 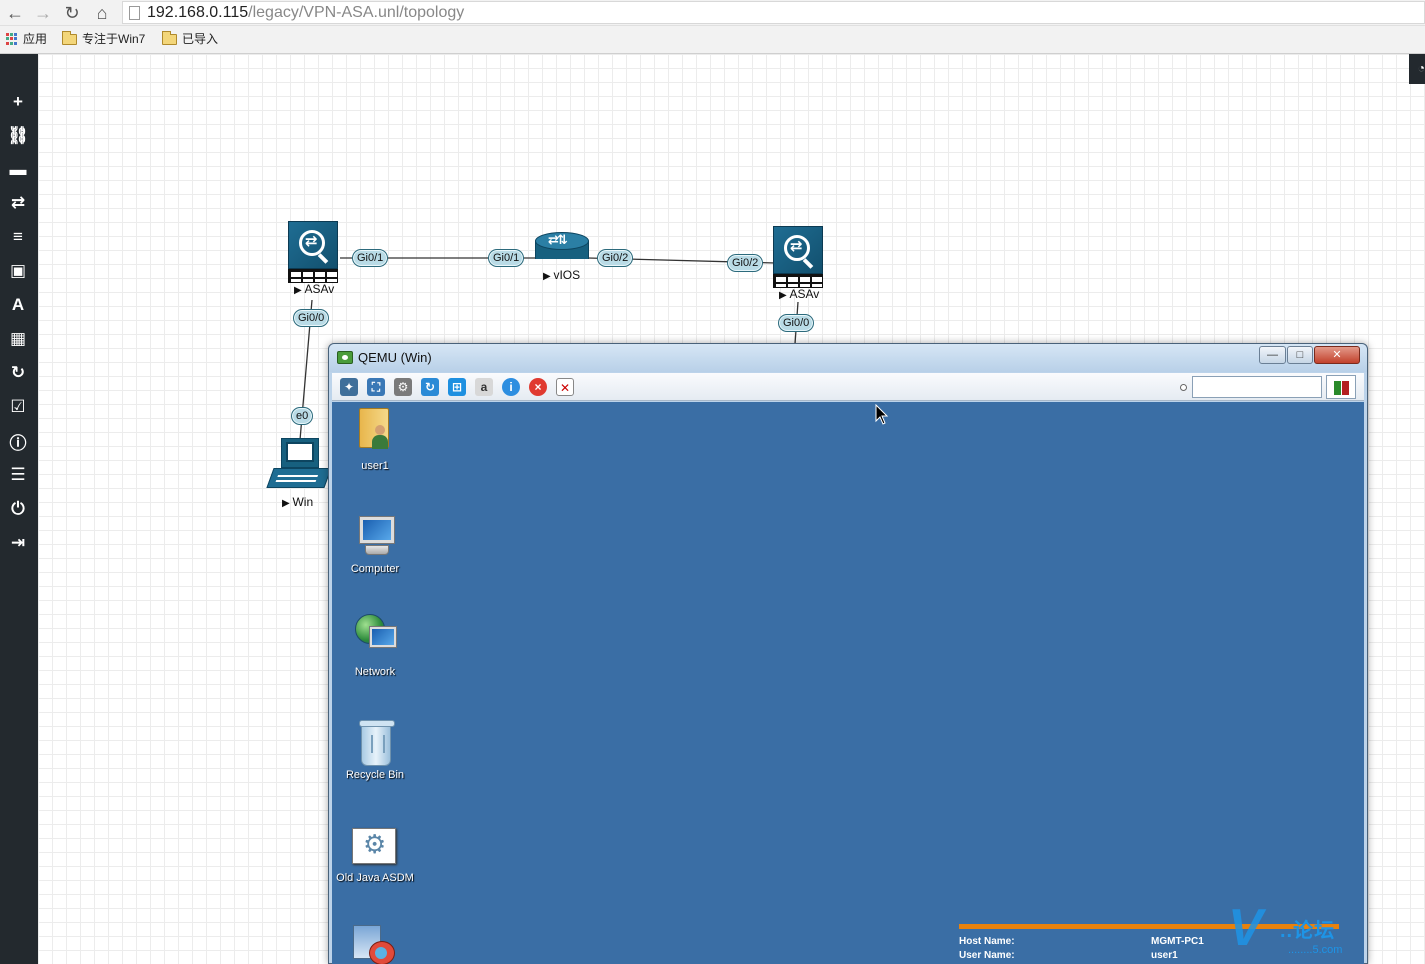 What do you see at coordinates (375, 569) in the screenshot?
I see `desktop-icon-label: Computer` at bounding box center [375, 569].